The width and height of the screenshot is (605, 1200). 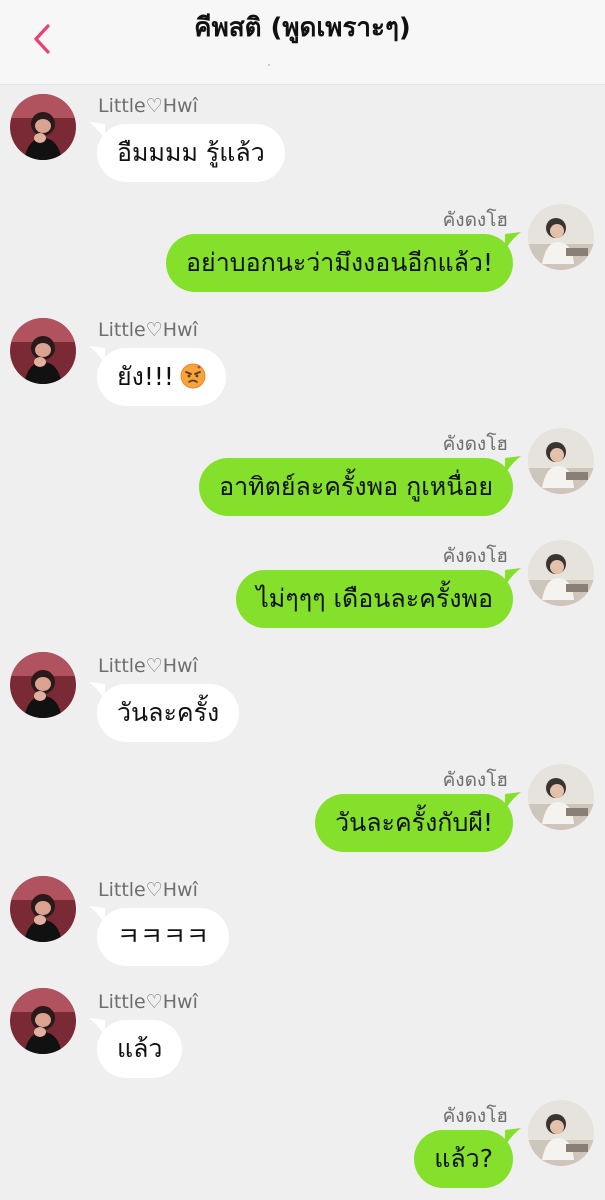 What do you see at coordinates (414, 823) in the screenshot?
I see `message-bubble: วันละครั้งกับผี!` at bounding box center [414, 823].